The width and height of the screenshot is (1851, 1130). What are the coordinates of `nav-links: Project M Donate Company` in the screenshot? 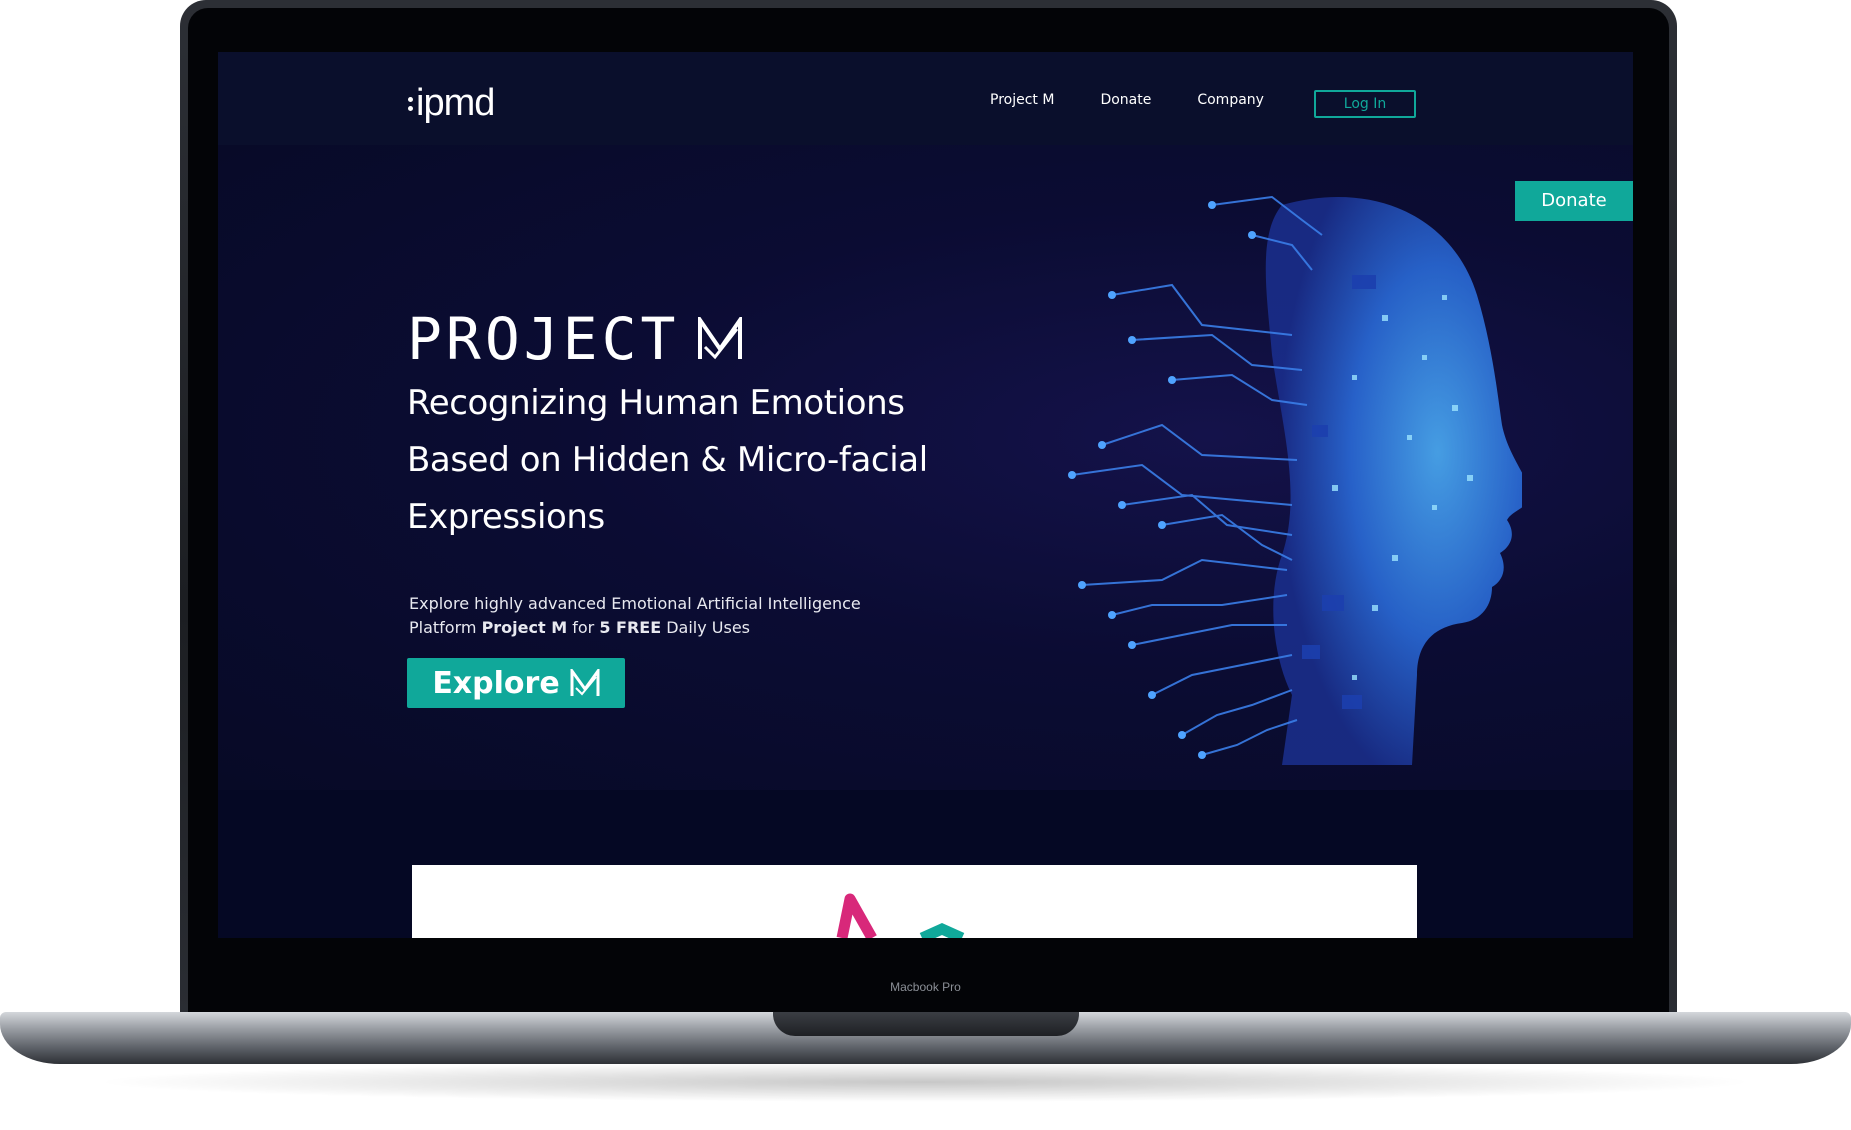 It's located at (1150, 100).